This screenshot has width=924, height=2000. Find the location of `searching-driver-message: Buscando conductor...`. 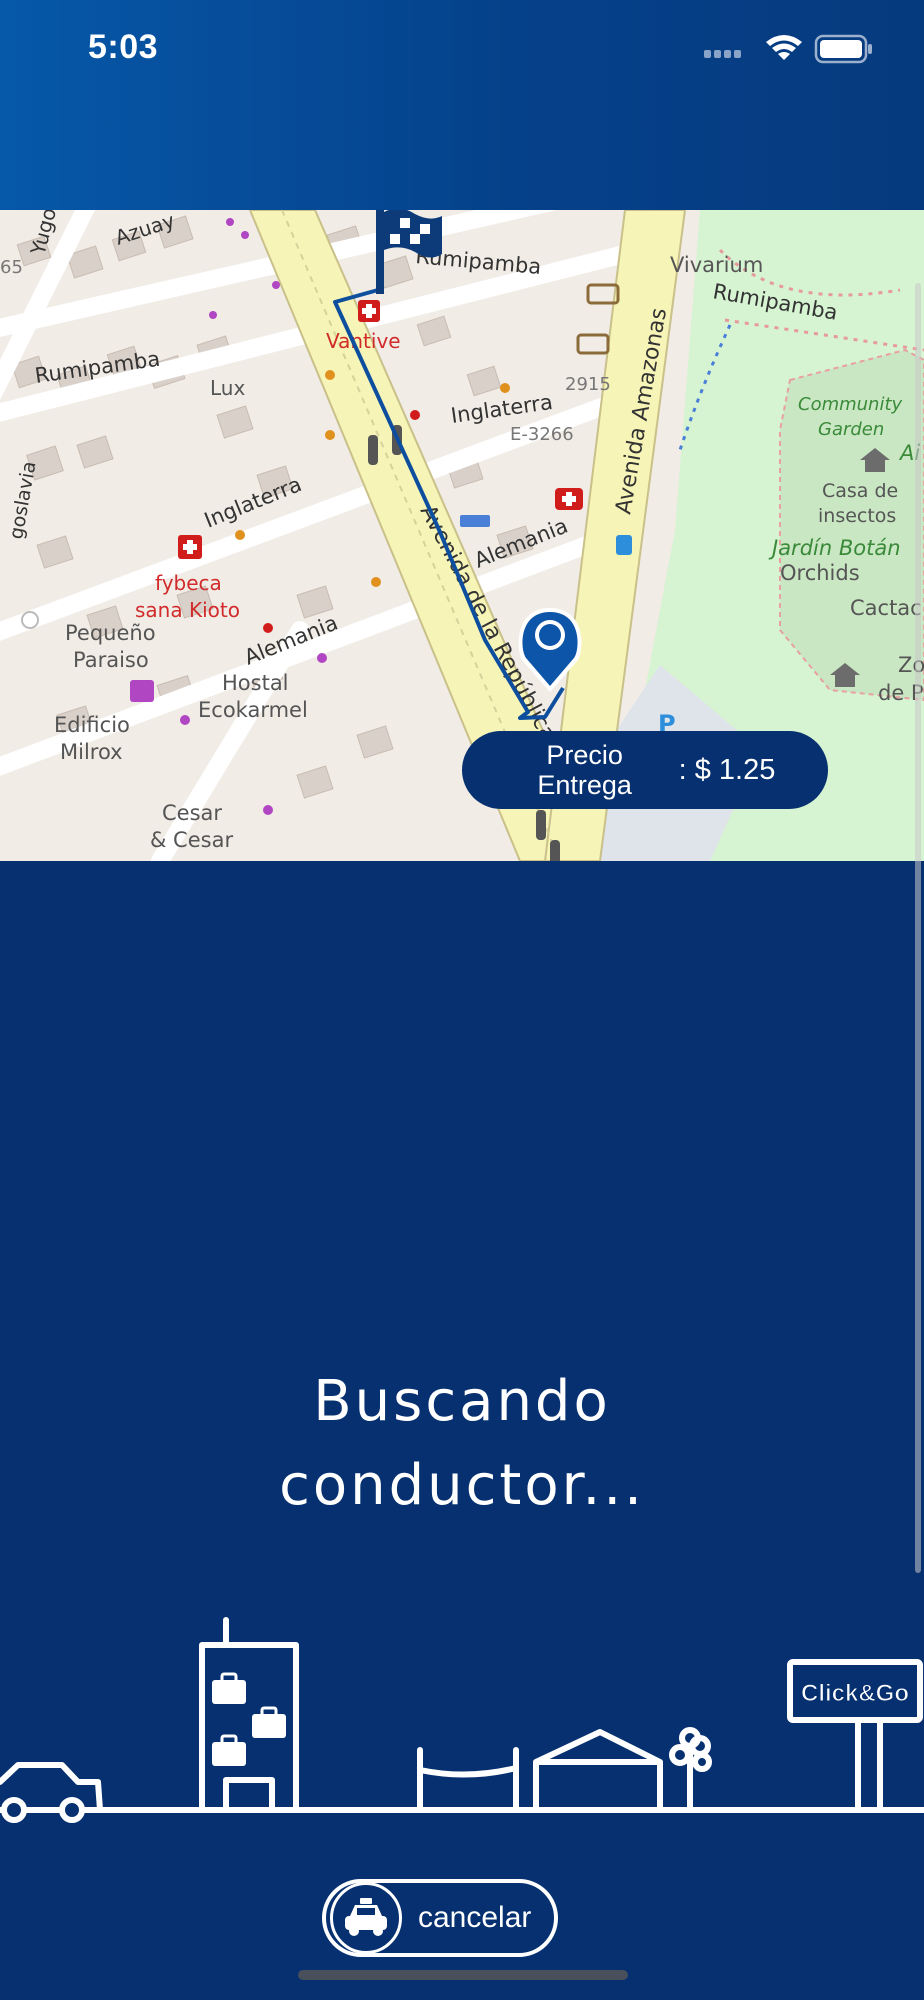

searching-driver-message: Buscando conductor... is located at coordinates (462, 1444).